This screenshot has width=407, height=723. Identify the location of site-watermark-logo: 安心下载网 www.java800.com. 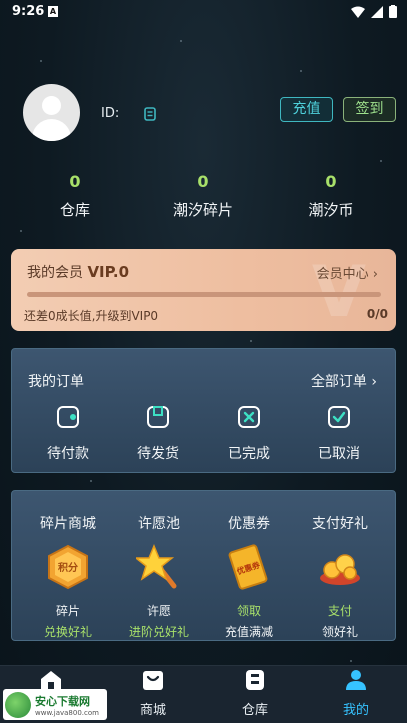
(55, 704).